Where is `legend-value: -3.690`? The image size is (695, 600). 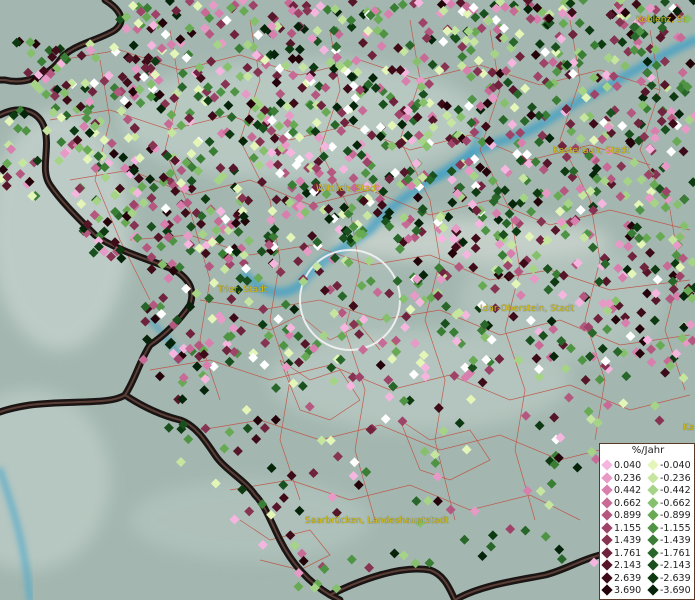
legend-value: -3.690 is located at coordinates (675, 590).